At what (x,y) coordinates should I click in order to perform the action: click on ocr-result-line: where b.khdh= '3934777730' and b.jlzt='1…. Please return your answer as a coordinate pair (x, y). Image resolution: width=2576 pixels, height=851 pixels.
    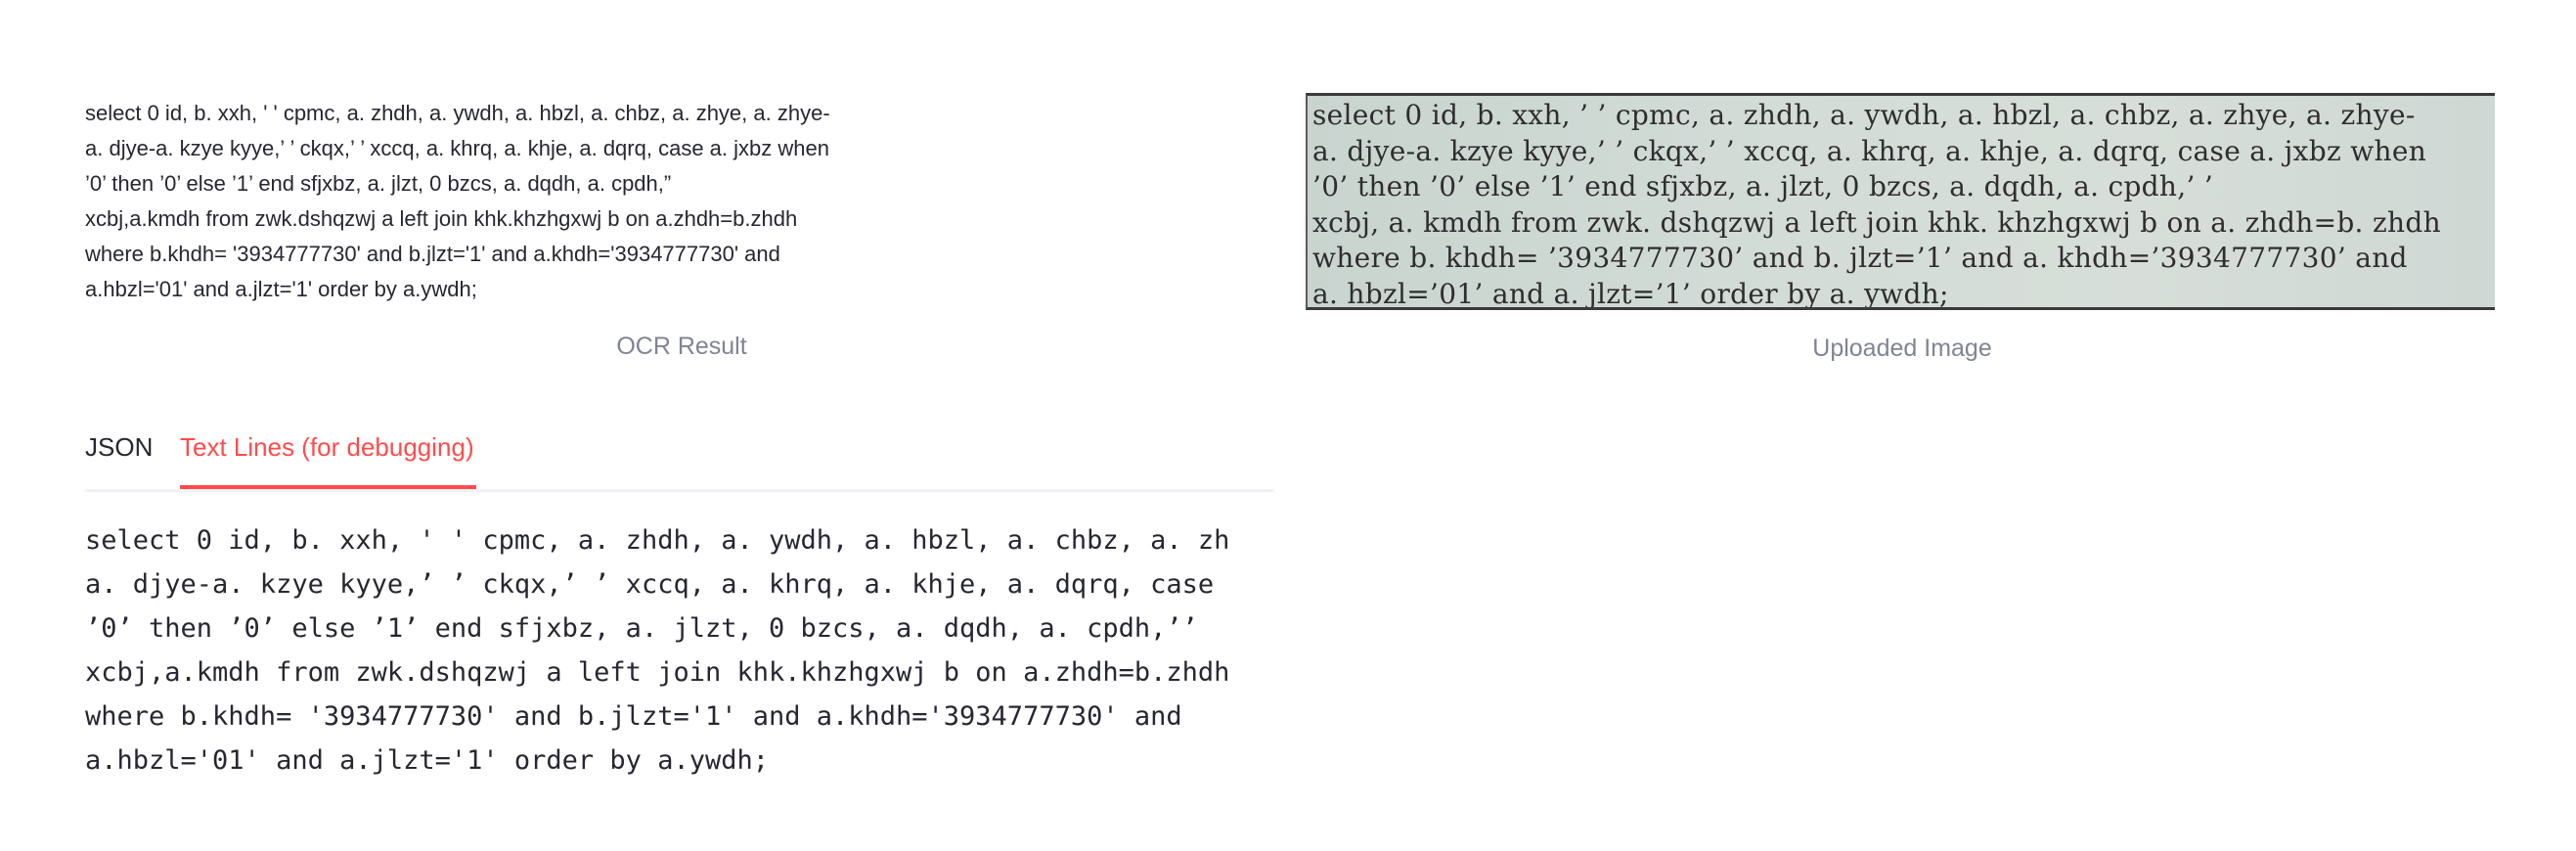
    Looking at the image, I should click on (432, 254).